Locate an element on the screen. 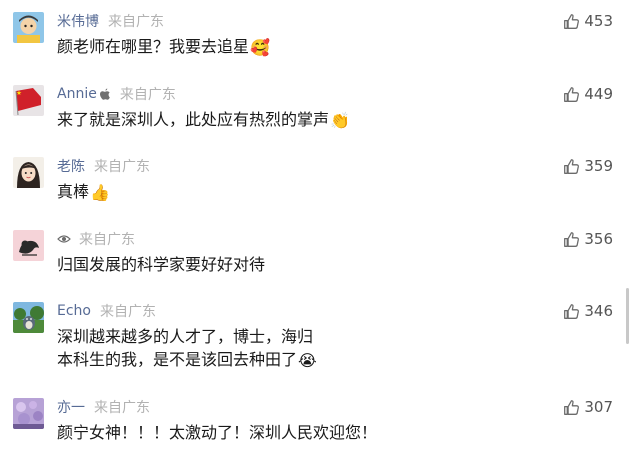  comment-text: 真棒👍 is located at coordinates (282, 191).